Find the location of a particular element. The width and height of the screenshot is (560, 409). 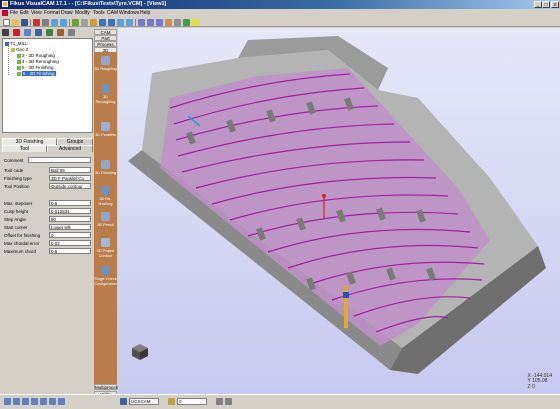

delete-icon is located at coordinates (16, 32).